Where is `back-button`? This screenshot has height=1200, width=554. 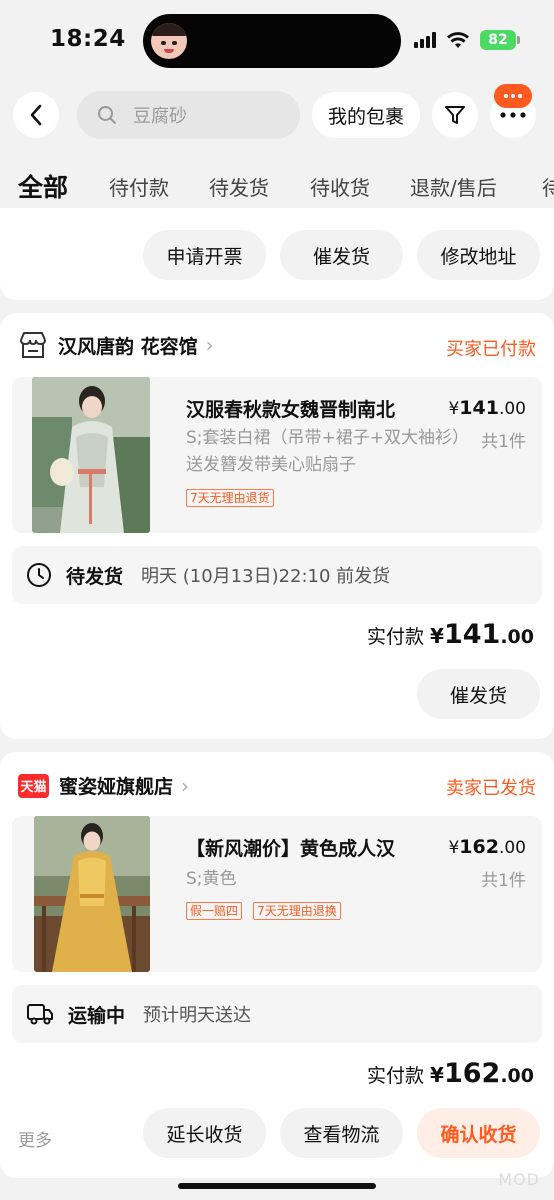 back-button is located at coordinates (36, 115).